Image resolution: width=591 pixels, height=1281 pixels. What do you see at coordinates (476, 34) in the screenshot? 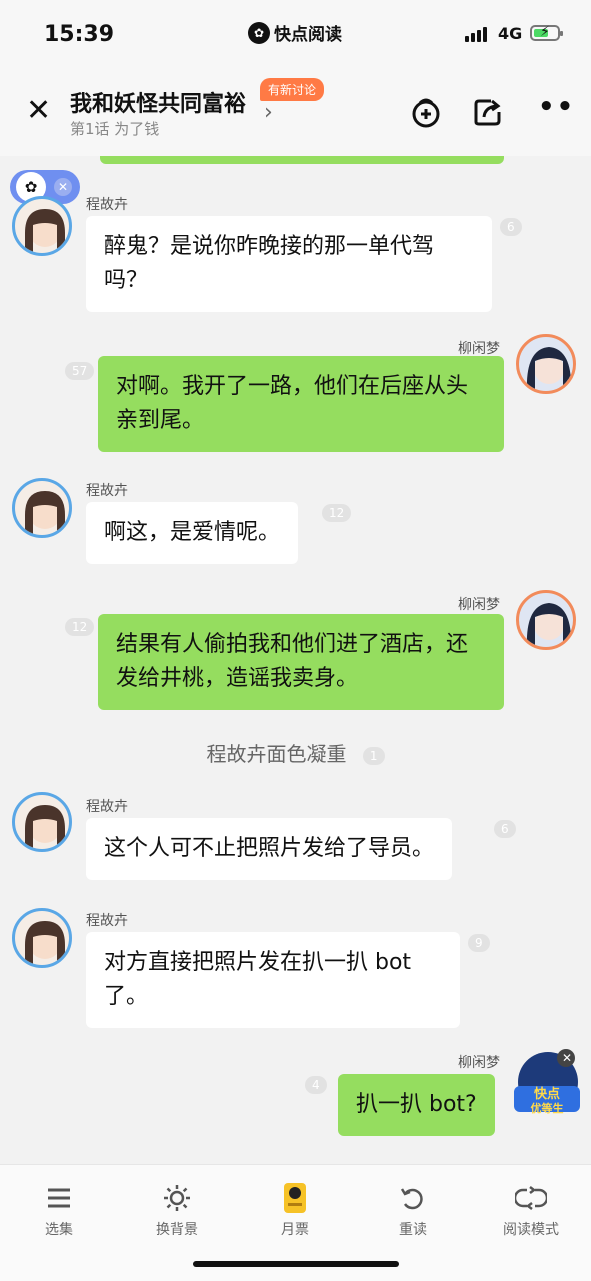
I see `signal-icon` at bounding box center [476, 34].